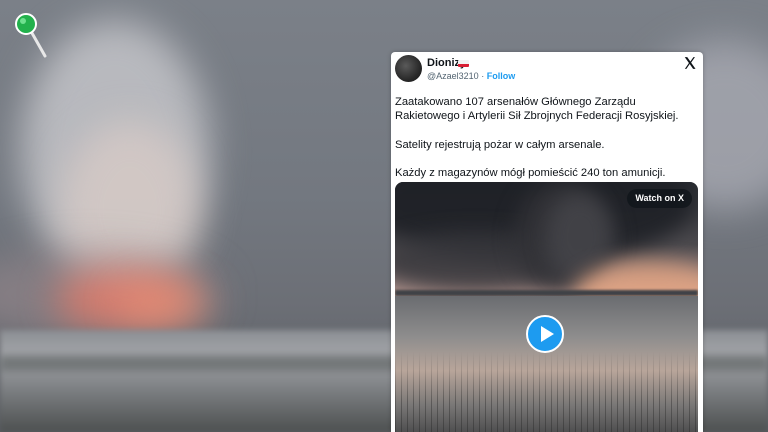  Describe the element at coordinates (659, 198) in the screenshot. I see `watch-on-x-button: Watch on X` at that location.